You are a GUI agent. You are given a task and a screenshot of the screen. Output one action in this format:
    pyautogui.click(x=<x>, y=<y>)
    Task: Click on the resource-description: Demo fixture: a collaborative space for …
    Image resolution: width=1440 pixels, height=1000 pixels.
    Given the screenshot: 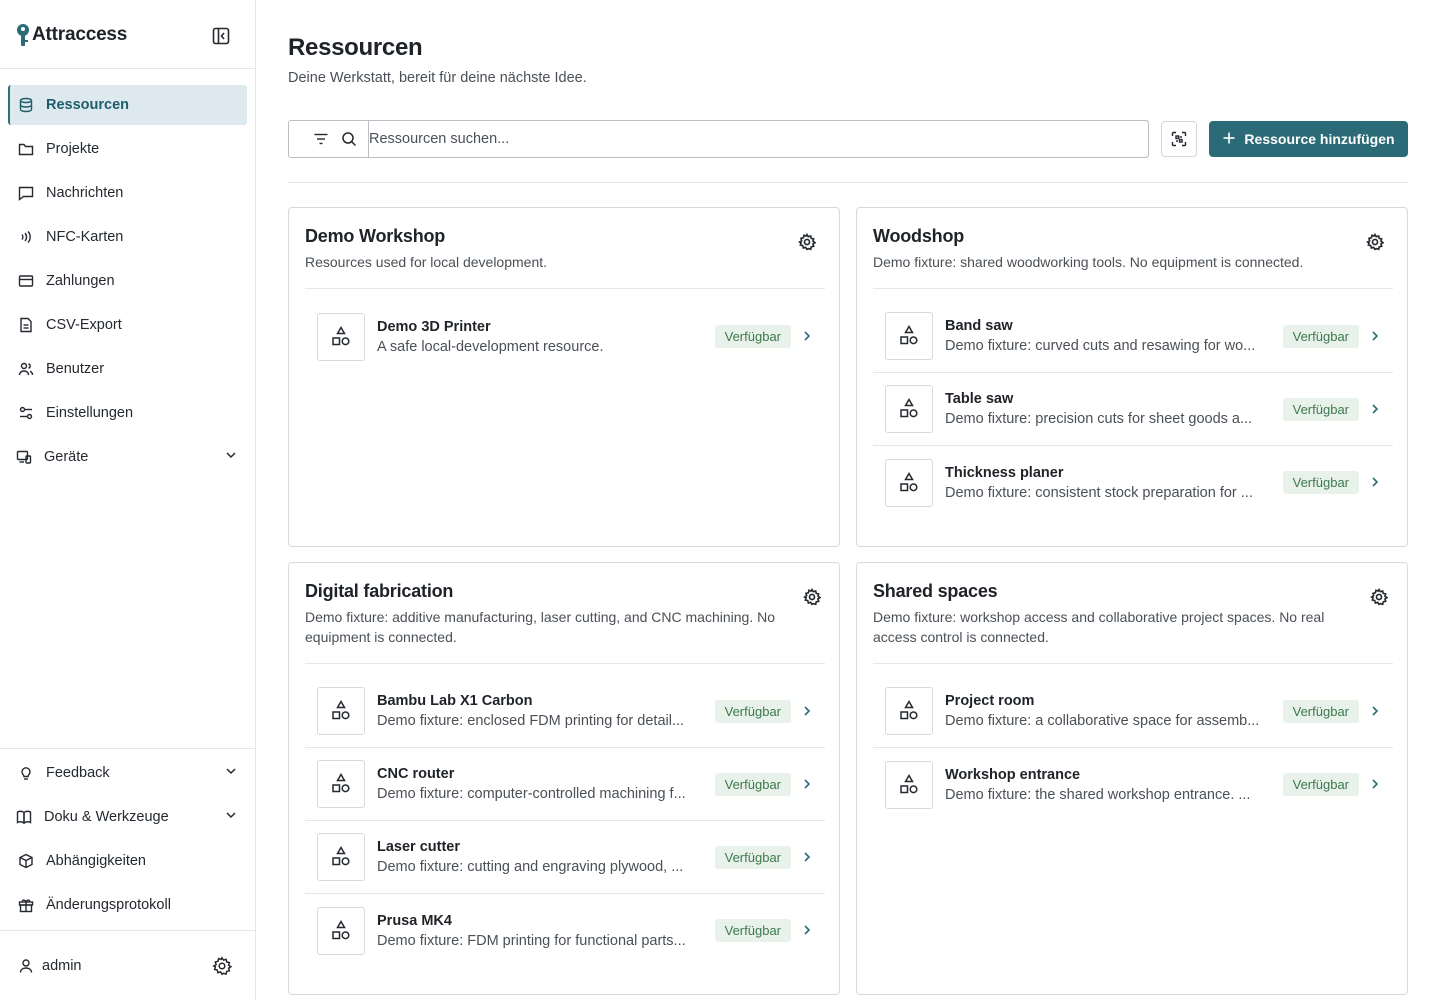 What is the action you would take?
    pyautogui.click(x=1102, y=721)
    